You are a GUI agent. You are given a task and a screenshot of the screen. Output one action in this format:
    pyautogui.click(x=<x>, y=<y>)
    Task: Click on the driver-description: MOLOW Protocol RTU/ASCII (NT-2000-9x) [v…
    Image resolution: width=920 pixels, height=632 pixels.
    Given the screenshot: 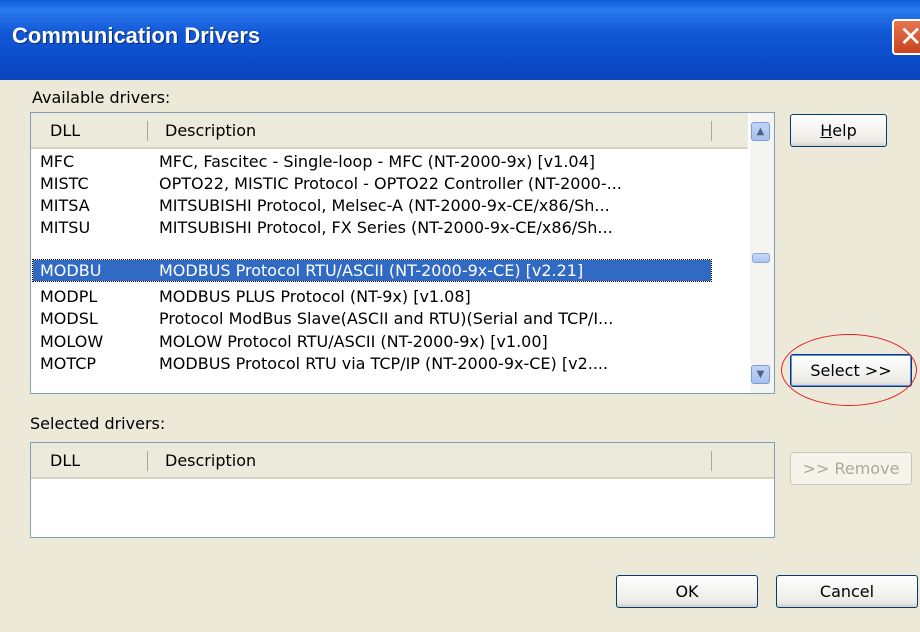 What is the action you would take?
    pyautogui.click(x=353, y=341)
    